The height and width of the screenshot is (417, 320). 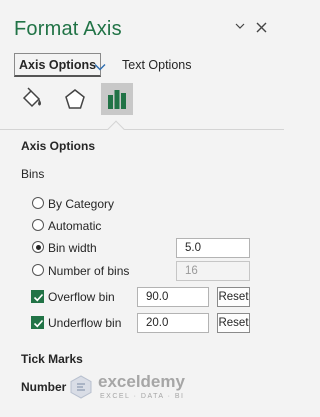 I want to click on section-number: Number, so click(x=43, y=387).